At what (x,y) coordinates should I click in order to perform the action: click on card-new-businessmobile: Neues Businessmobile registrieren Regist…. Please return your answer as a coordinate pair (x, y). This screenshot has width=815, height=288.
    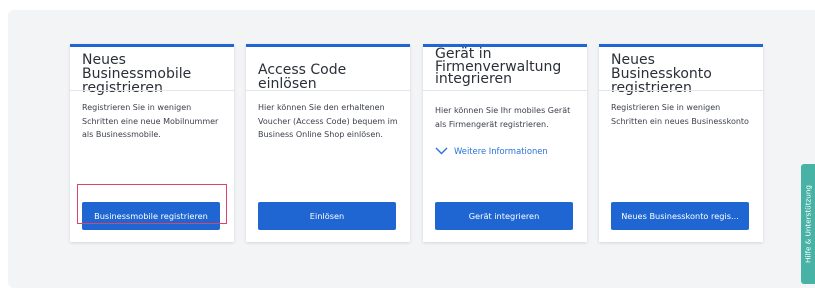
    Looking at the image, I should click on (152, 143).